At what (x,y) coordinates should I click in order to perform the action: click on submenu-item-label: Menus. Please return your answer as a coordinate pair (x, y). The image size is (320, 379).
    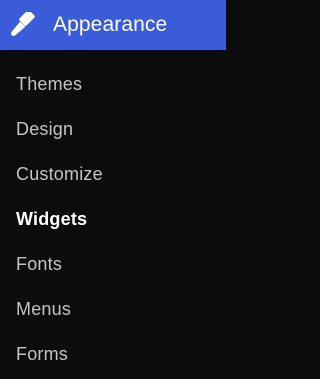
    Looking at the image, I should click on (44, 309).